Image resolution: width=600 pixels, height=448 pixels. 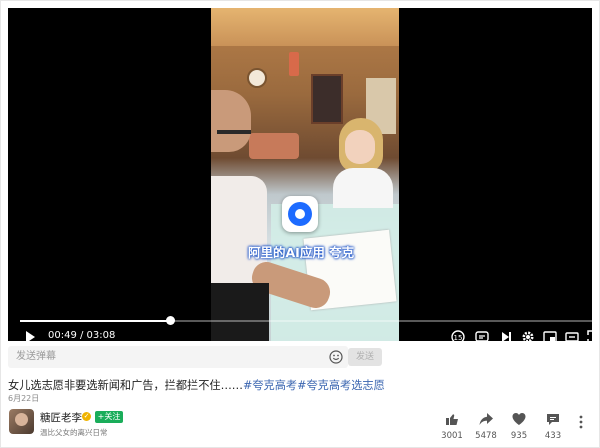 What do you see at coordinates (274, 146) in the screenshot?
I see `video-scene-sofa` at bounding box center [274, 146].